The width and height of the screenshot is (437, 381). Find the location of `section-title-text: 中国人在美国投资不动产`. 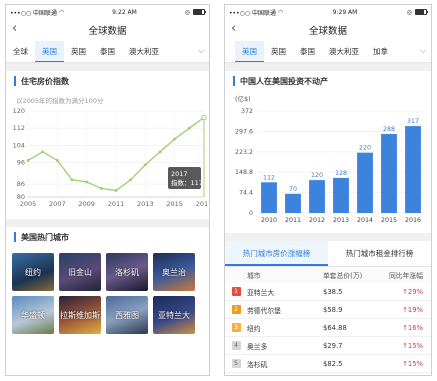

section-title-text: 中国人在美国投资不动产 is located at coordinates (284, 81).